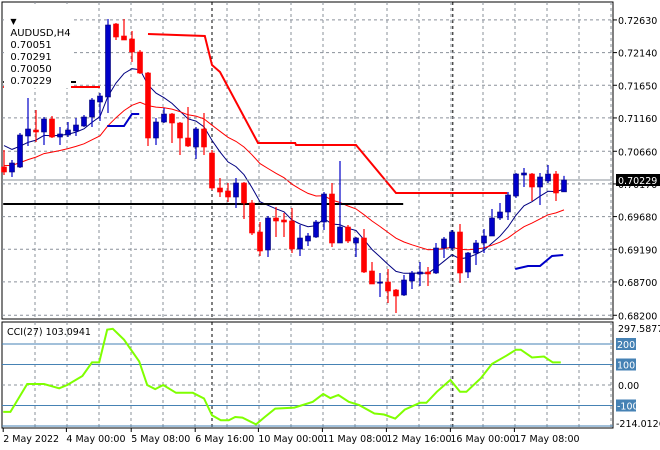  Describe the element at coordinates (637, 250) in the screenshot. I see `y-tick-label: 0.69190` at that location.